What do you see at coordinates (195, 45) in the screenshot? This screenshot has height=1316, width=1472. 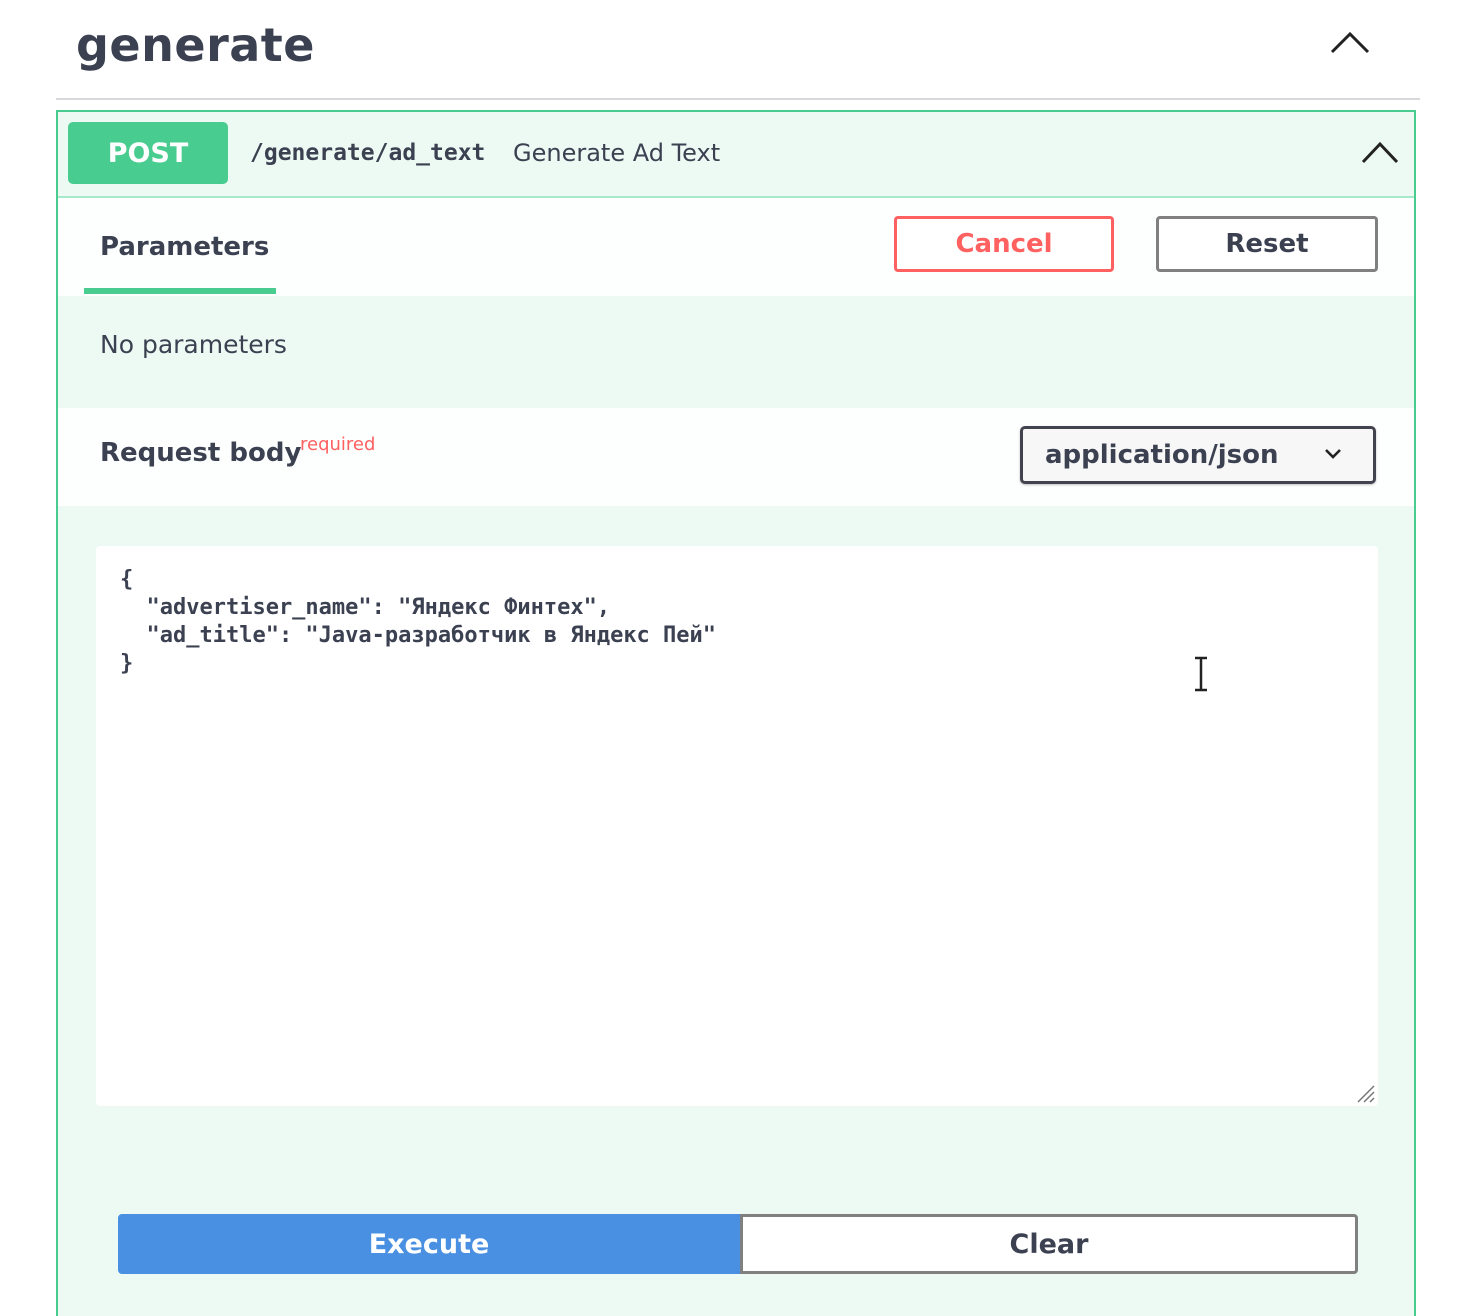 I see `tag-title: generate` at bounding box center [195, 45].